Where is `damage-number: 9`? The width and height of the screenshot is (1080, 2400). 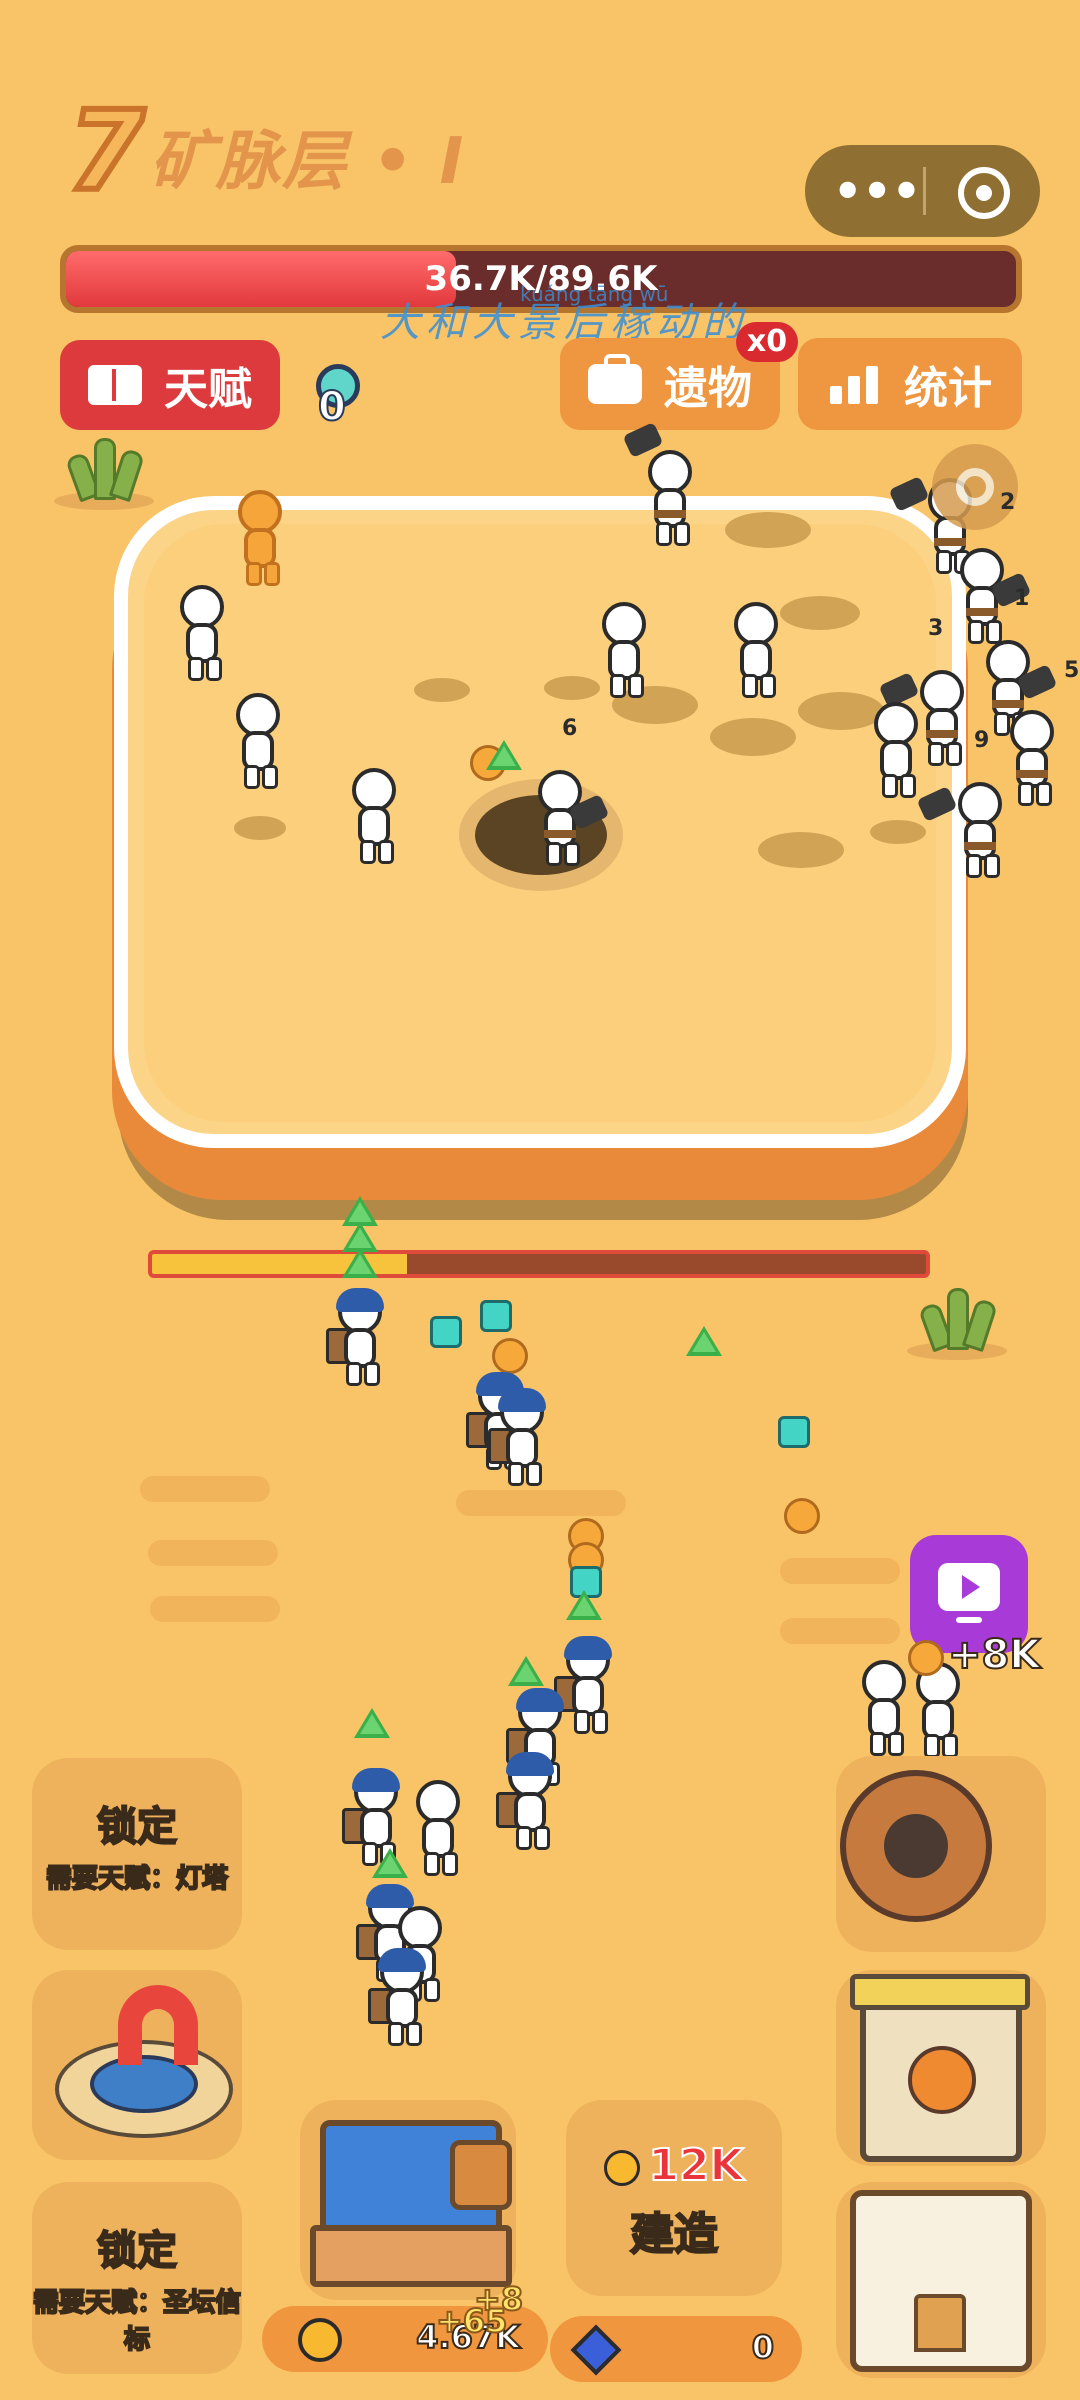 damage-number: 9 is located at coordinates (982, 740).